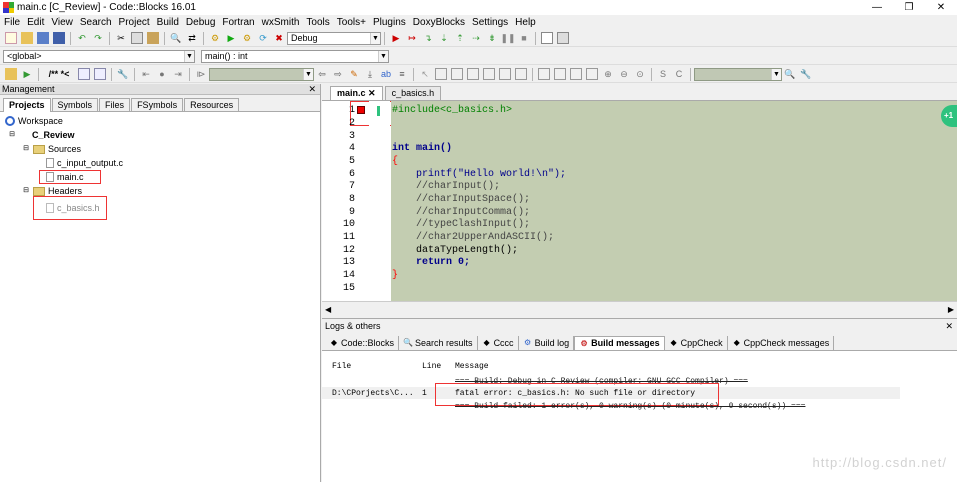 This screenshot has height=482, width=957. What do you see at coordinates (547, 38) in the screenshot?
I see `debug-windows-icon` at bounding box center [547, 38].